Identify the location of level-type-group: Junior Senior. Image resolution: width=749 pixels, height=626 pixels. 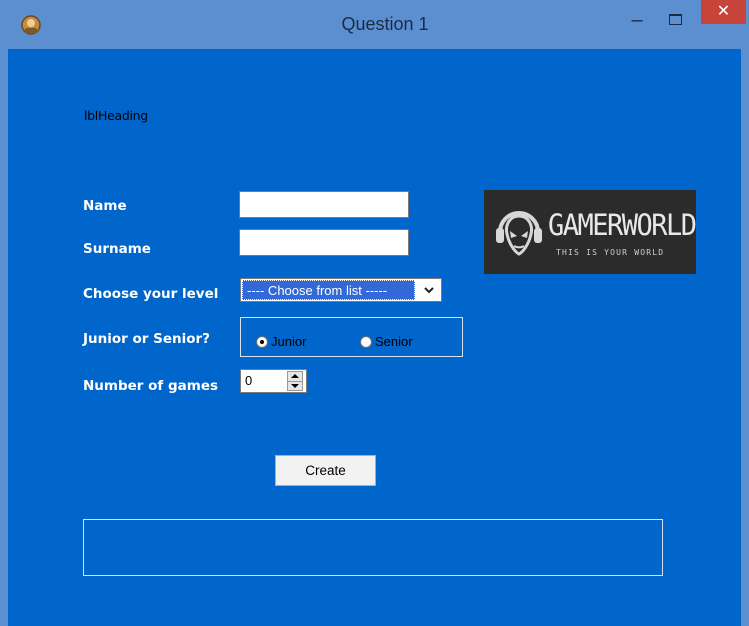
(351, 337).